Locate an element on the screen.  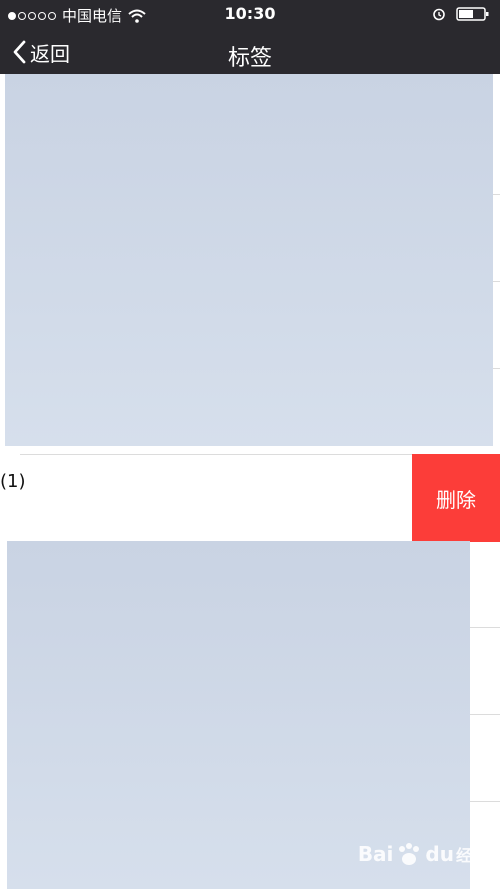
watermark-brand: Bai is located at coordinates (375, 854).